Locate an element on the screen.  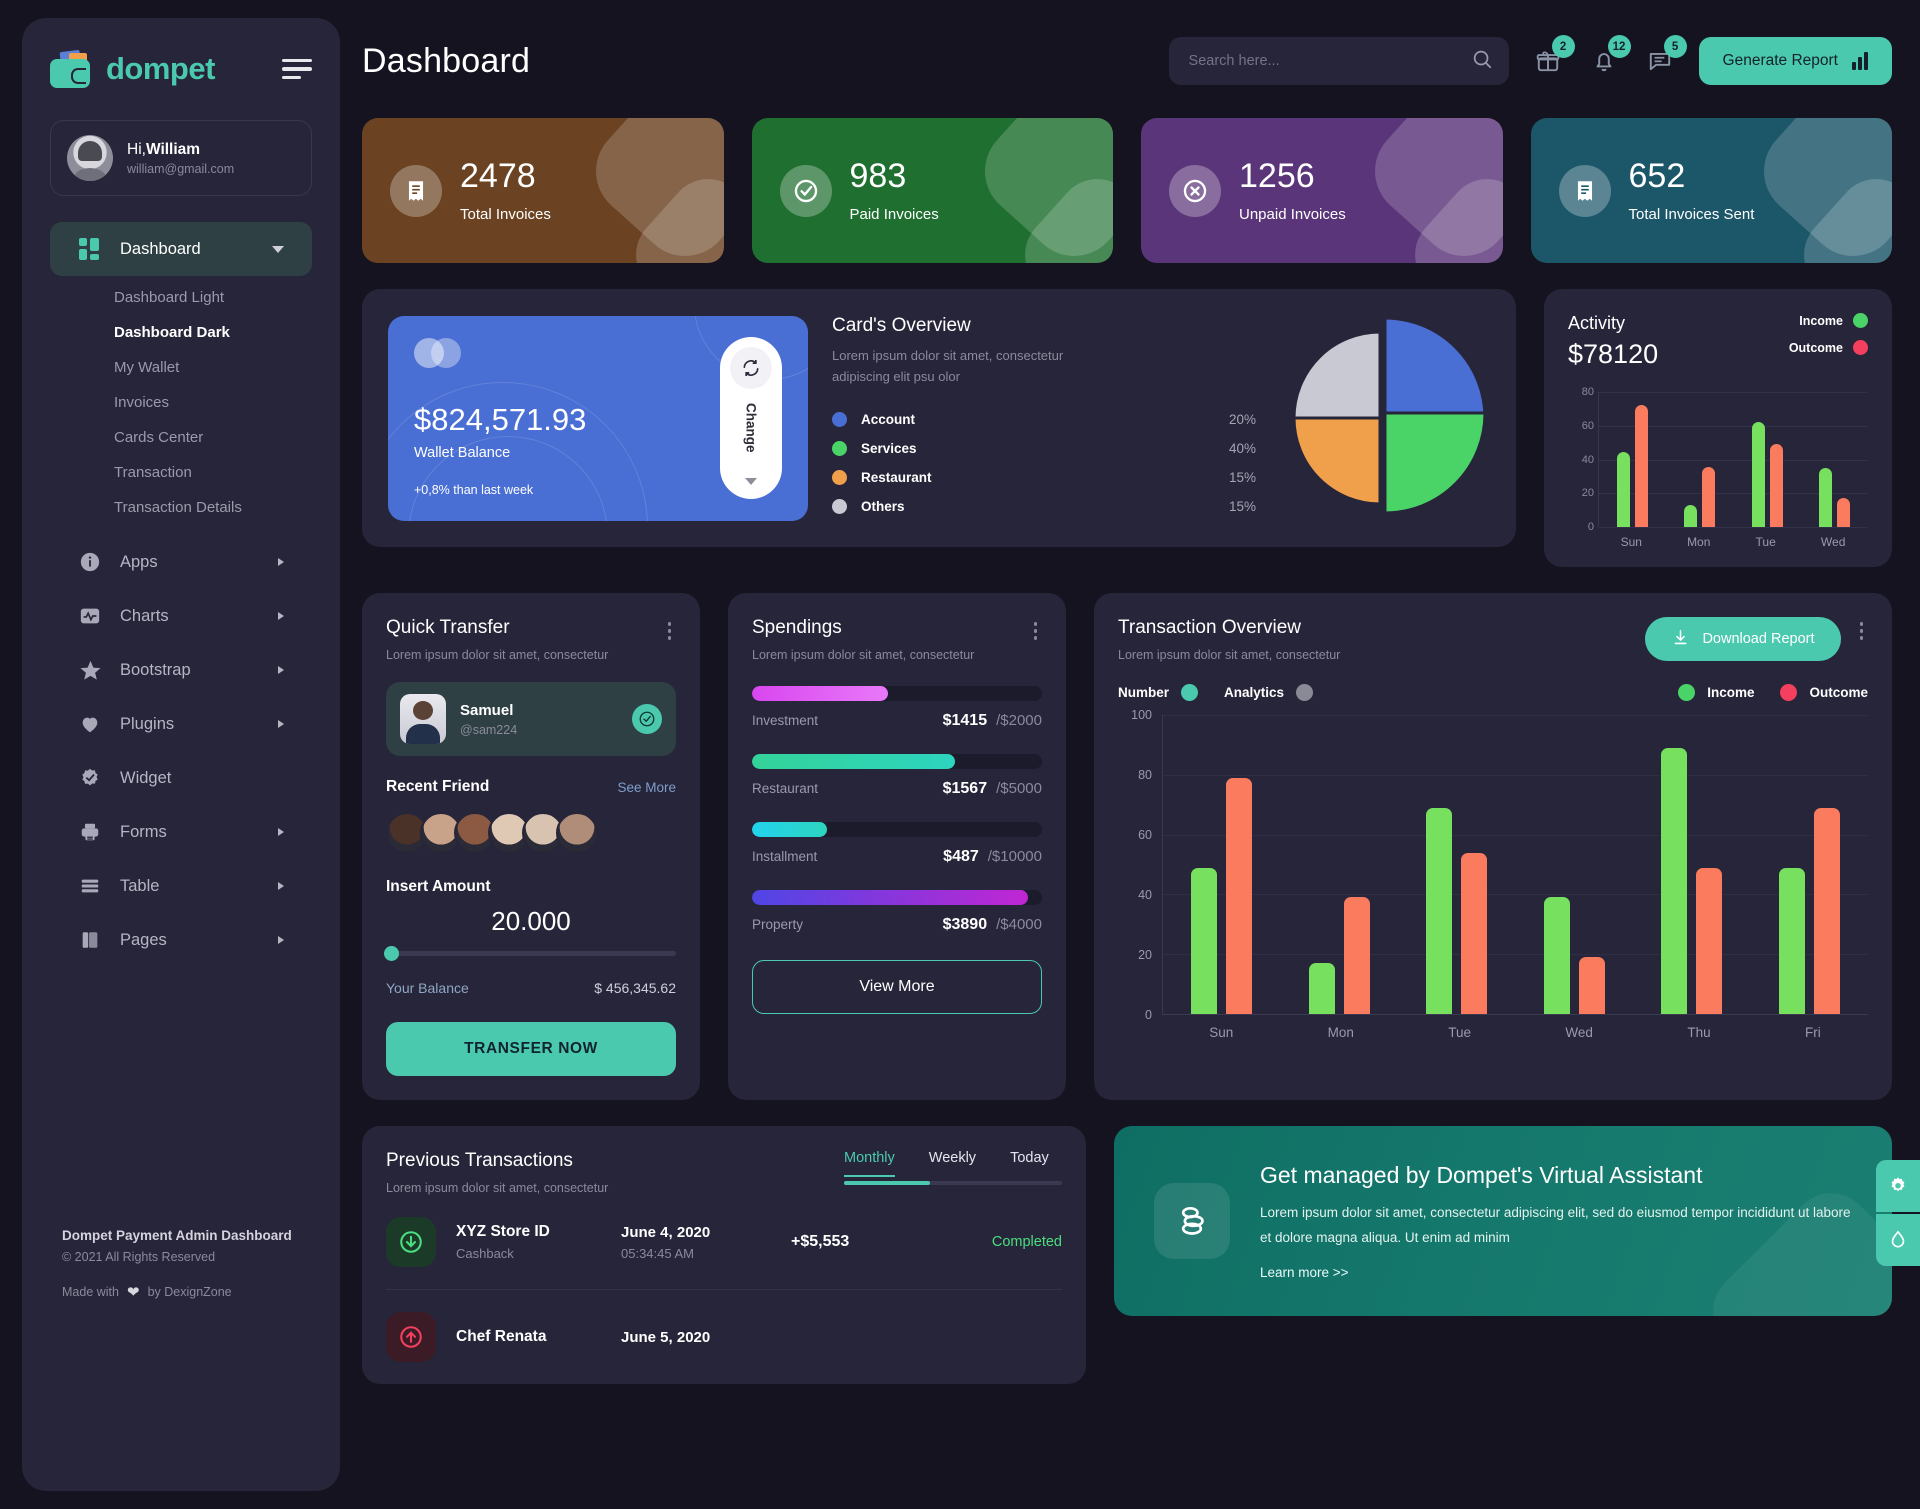
check-circle-icon is located at coordinates (647, 719).